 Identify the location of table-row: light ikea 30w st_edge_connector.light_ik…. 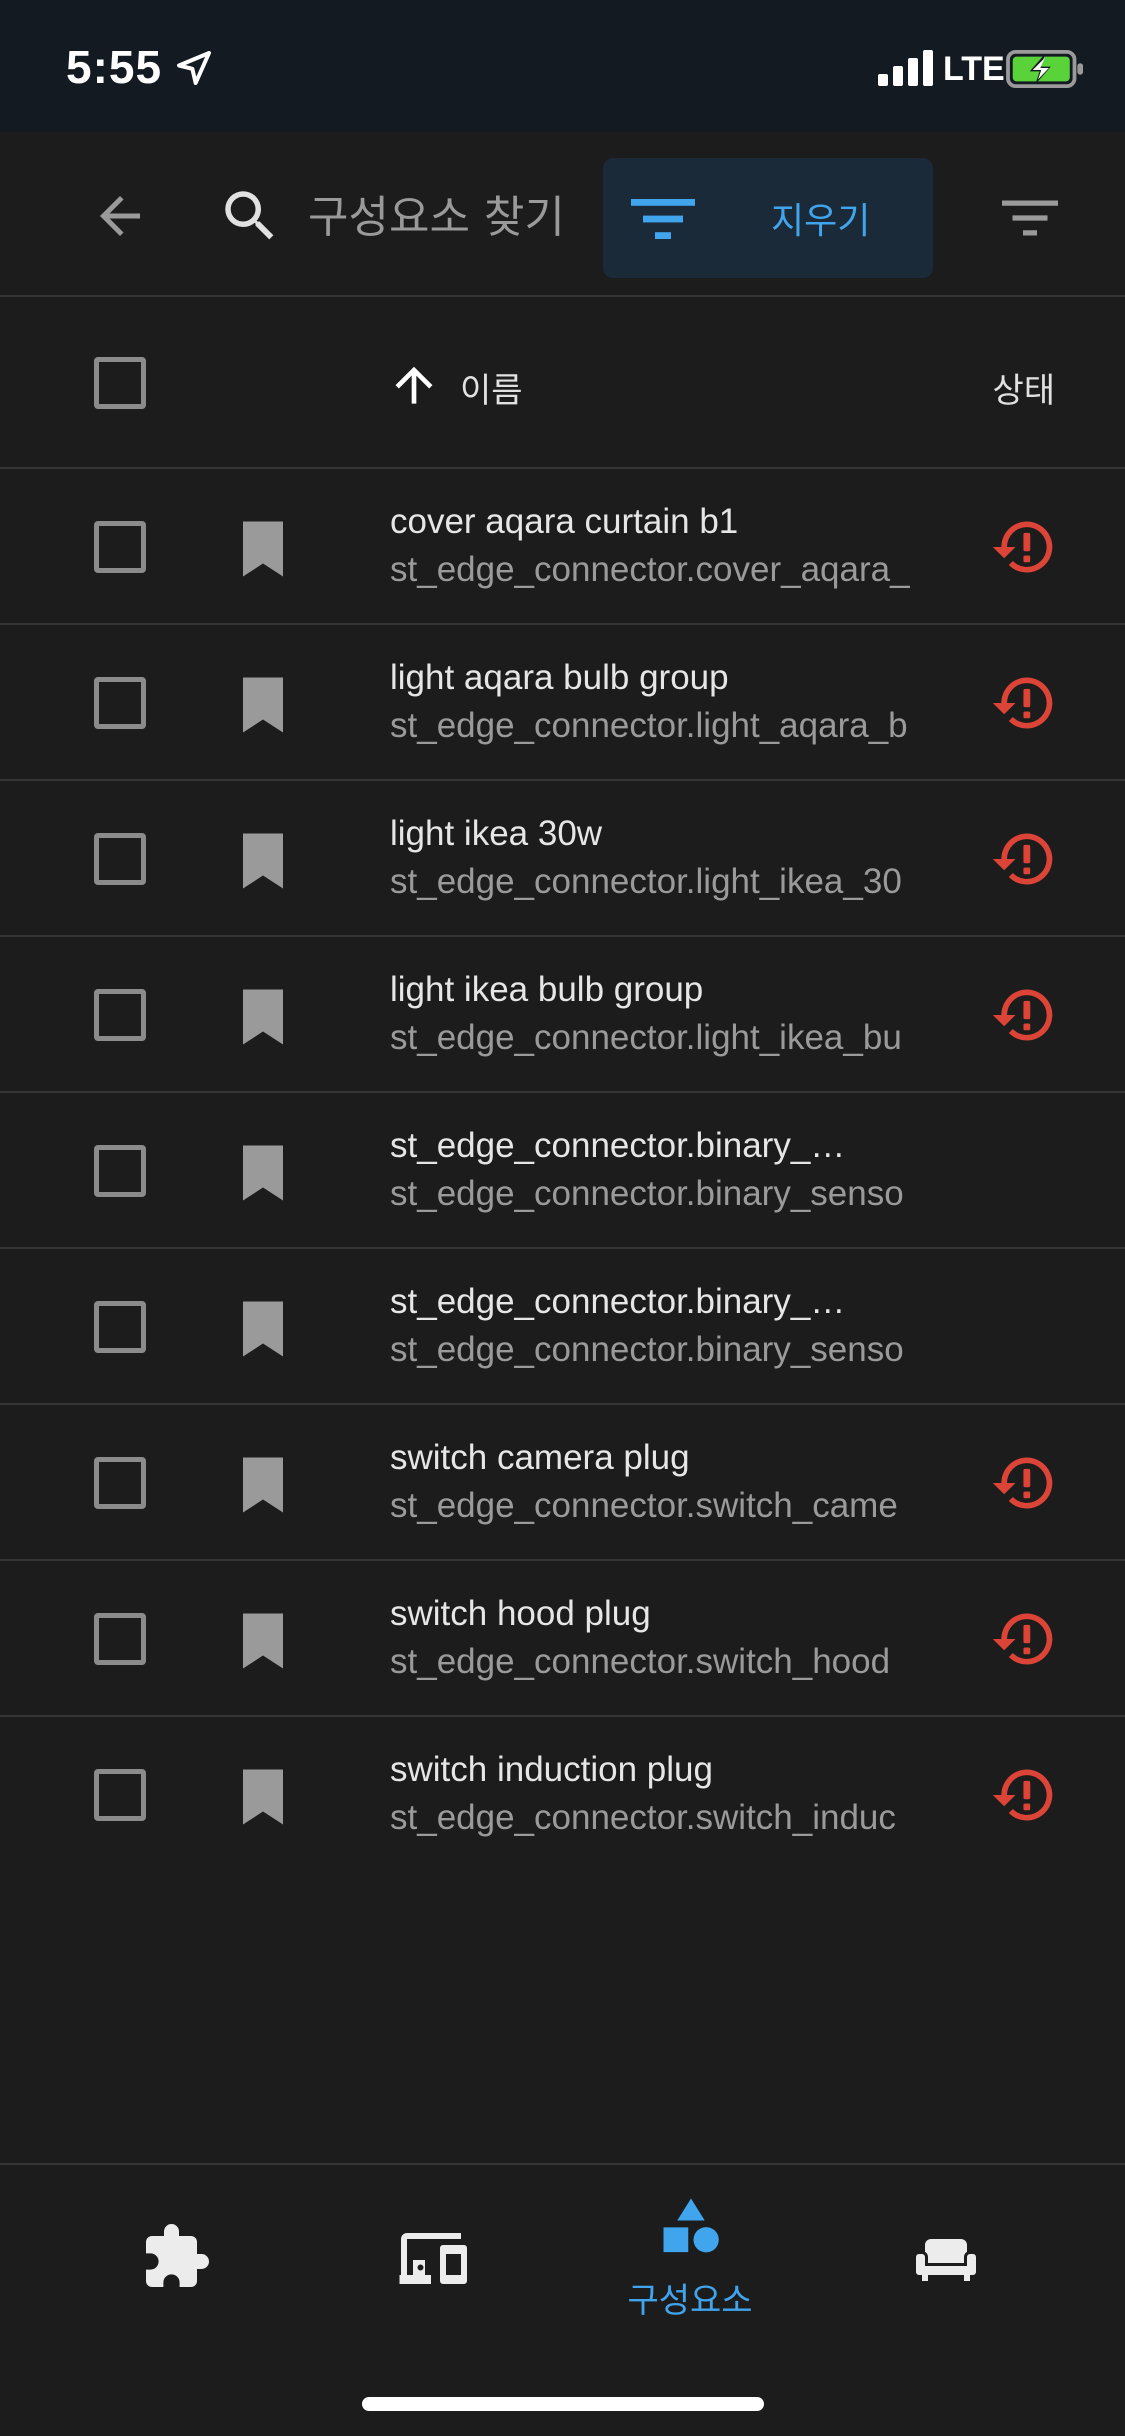
(562, 859).